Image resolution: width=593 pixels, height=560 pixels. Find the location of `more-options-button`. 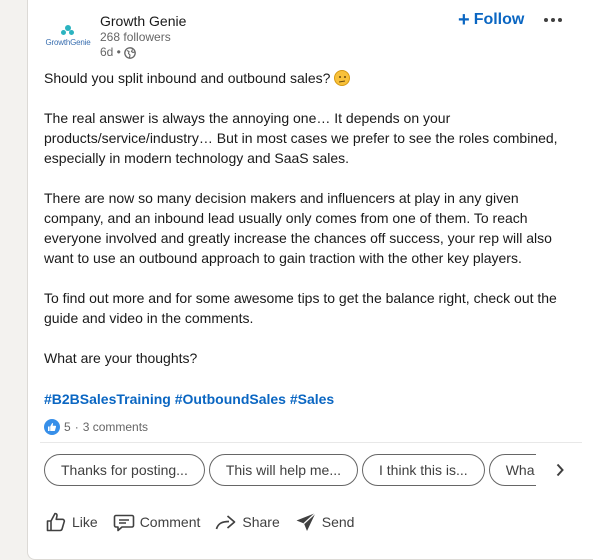

more-options-button is located at coordinates (553, 20).